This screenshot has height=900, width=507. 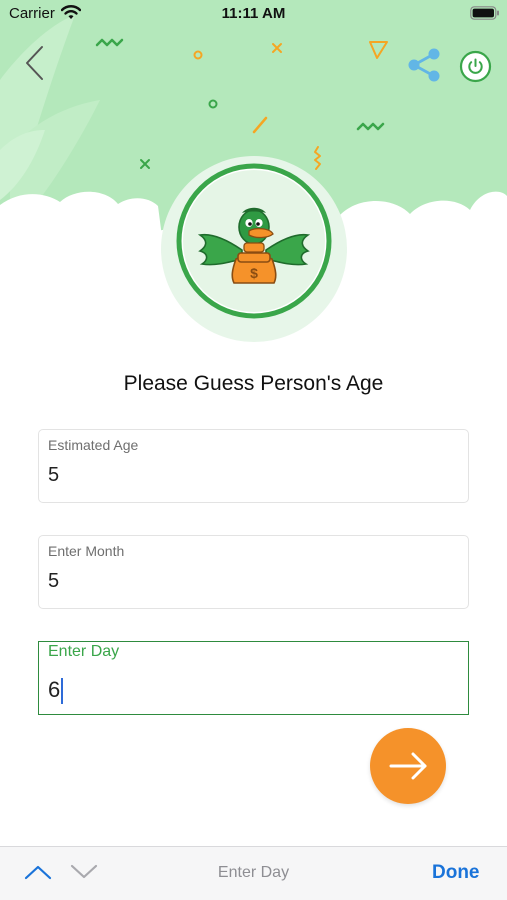 What do you see at coordinates (54, 690) in the screenshot?
I see `enter-day-value: 6` at bounding box center [54, 690].